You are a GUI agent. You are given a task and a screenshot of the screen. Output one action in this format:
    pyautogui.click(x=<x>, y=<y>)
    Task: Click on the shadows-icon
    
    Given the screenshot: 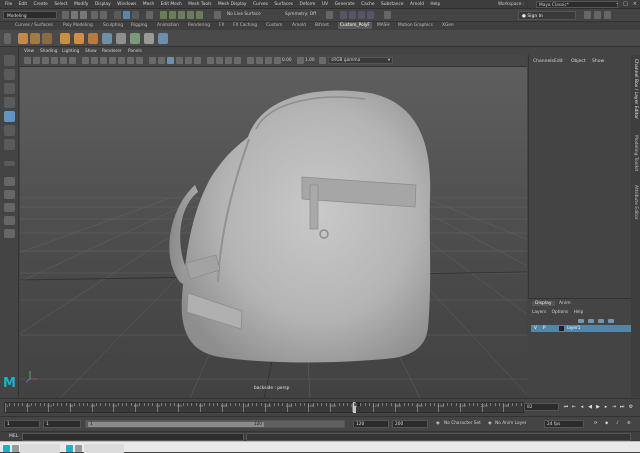 What is the action you would take?
    pyautogui.click(x=197, y=60)
    